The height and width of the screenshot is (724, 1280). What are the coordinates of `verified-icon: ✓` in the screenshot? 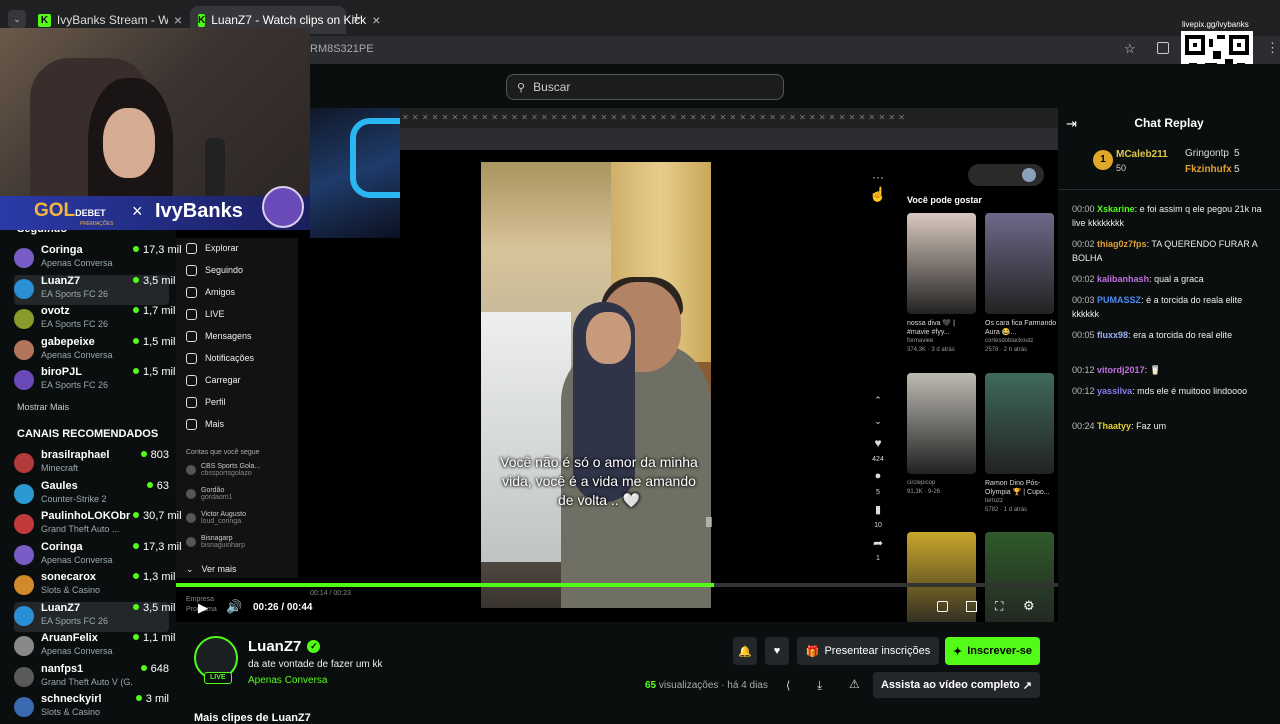 It's located at (314, 646).